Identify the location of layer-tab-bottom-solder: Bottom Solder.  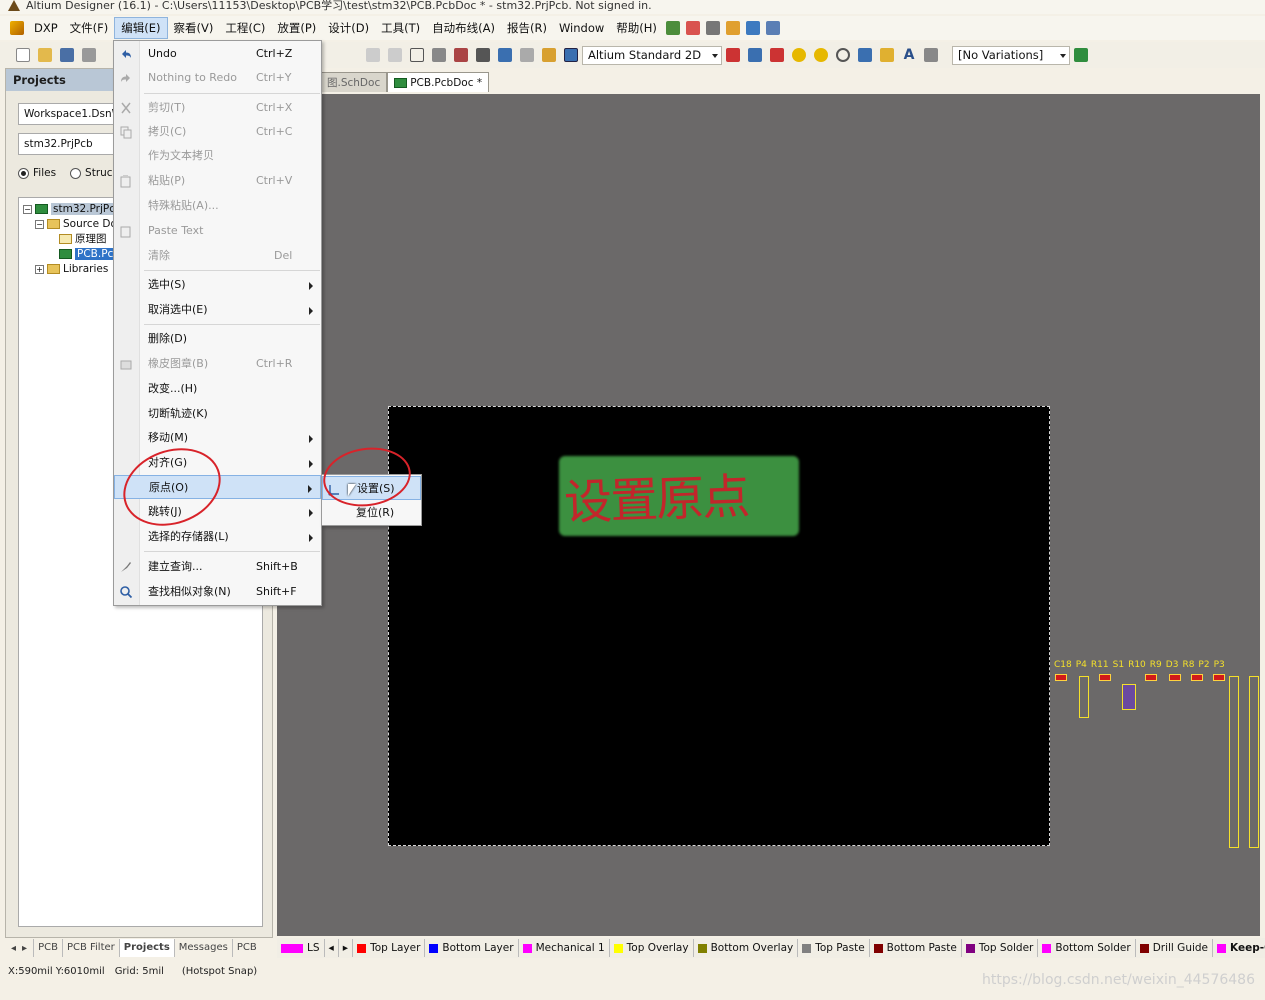
(1087, 948).